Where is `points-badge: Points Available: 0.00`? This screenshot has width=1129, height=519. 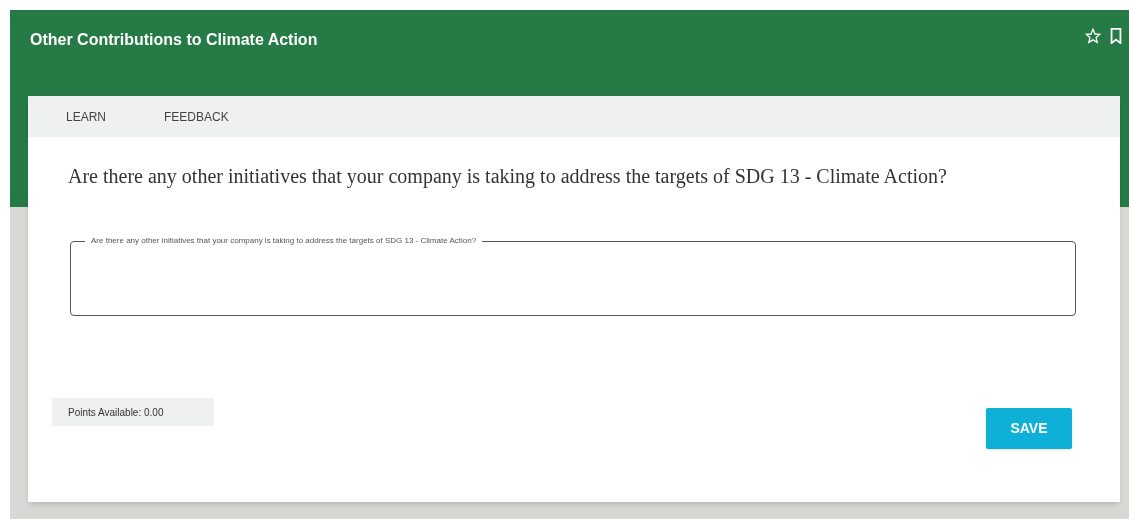 points-badge: Points Available: 0.00 is located at coordinates (133, 412).